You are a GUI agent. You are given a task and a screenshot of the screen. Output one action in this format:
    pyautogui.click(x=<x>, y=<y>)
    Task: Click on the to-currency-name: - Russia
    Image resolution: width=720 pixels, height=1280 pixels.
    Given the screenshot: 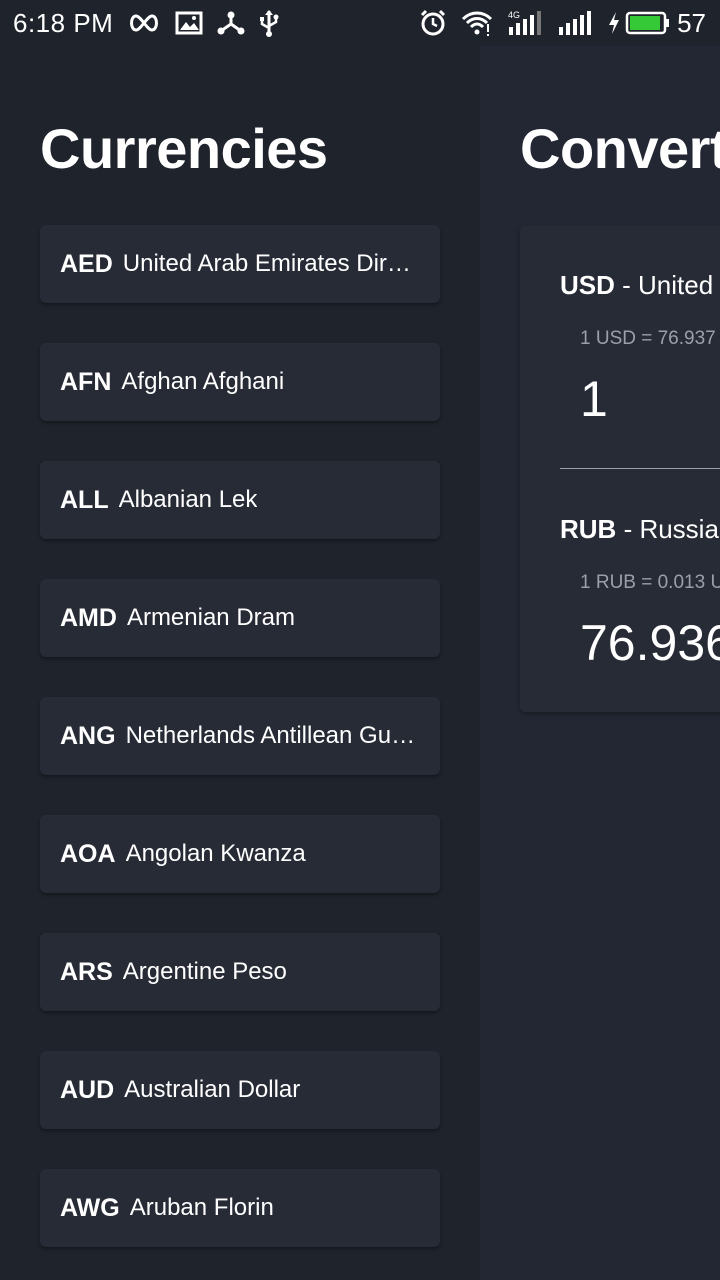 What is the action you would take?
    pyautogui.click(x=667, y=529)
    